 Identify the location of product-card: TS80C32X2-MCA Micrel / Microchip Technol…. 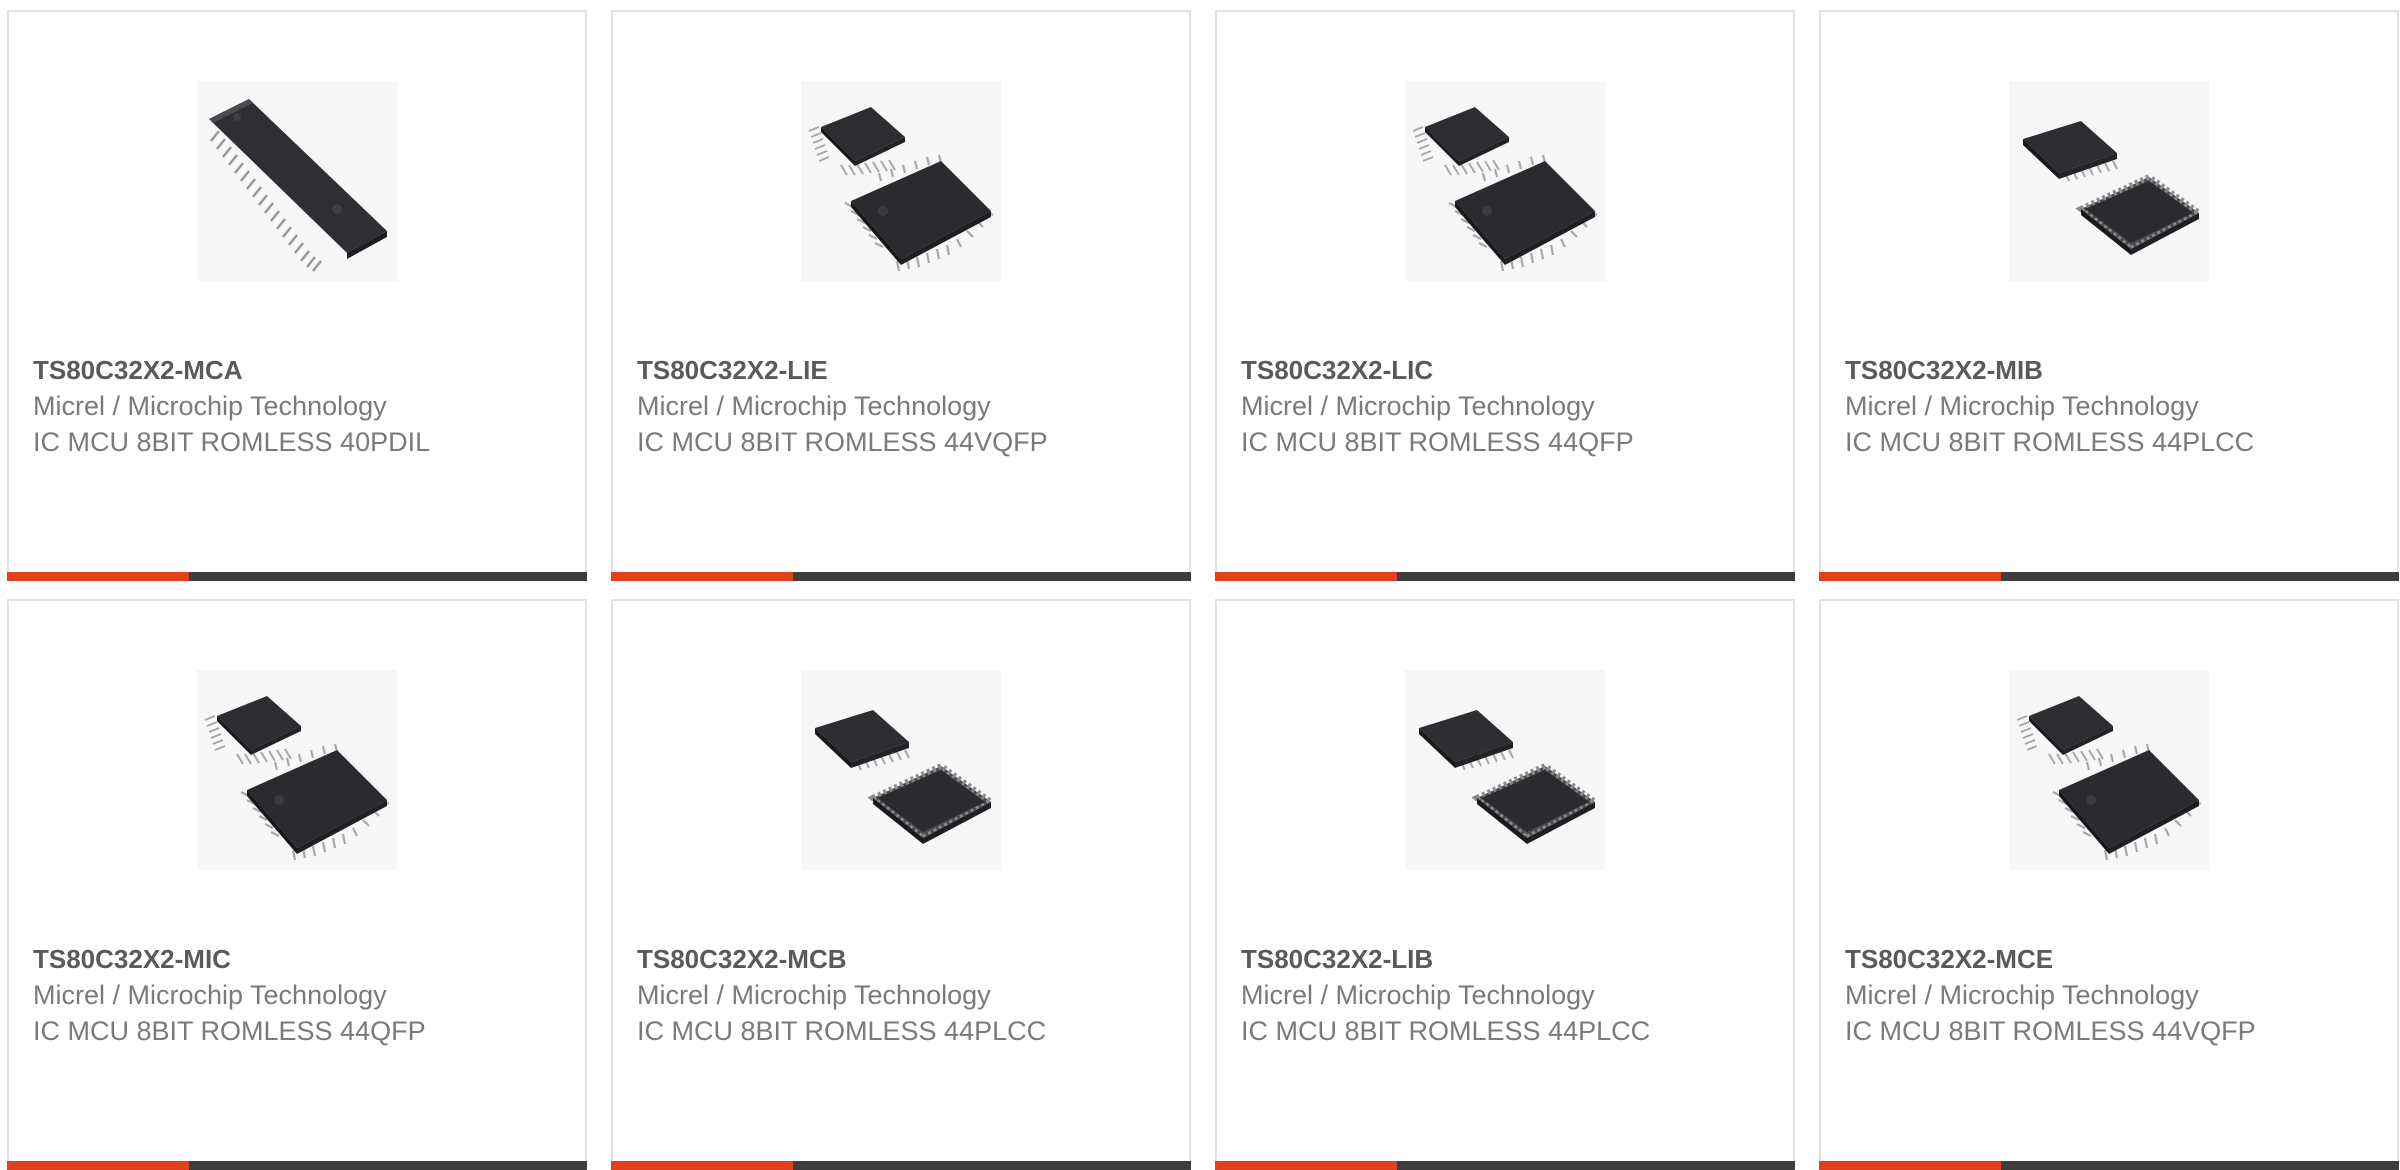
(297, 295).